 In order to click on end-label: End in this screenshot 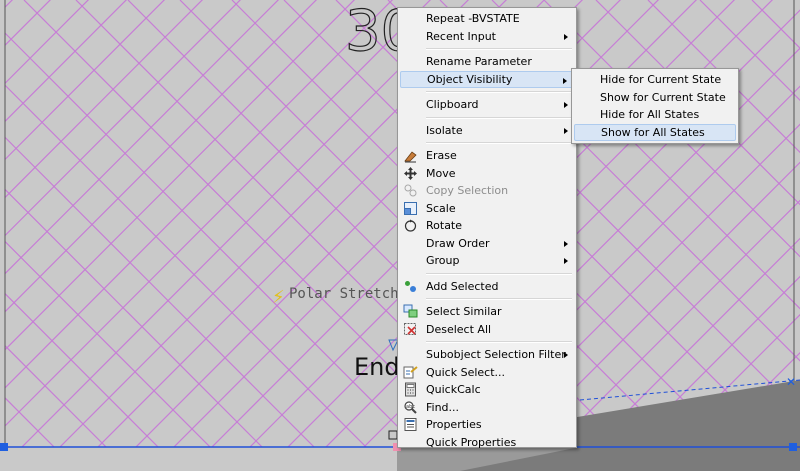, I will do `click(377, 367)`.